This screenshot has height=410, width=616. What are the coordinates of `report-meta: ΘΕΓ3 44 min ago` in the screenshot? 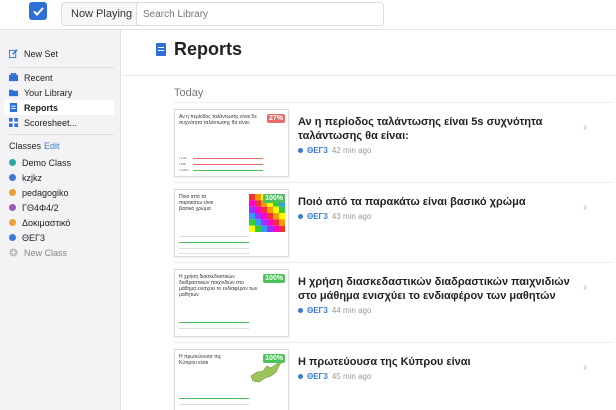 It's located at (334, 310).